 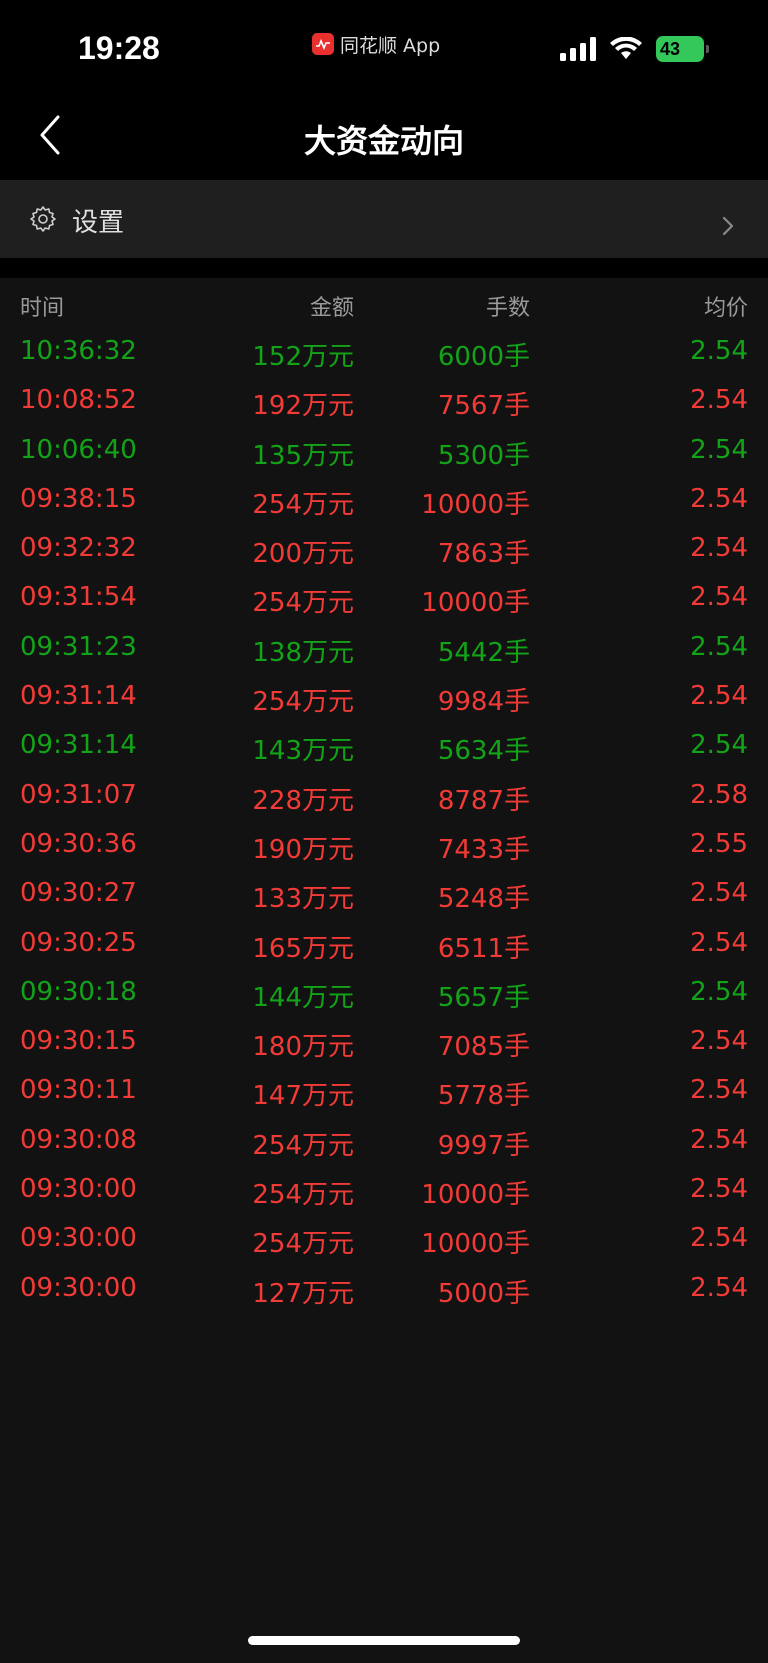 I want to click on status-time: 19:28, so click(x=119, y=48).